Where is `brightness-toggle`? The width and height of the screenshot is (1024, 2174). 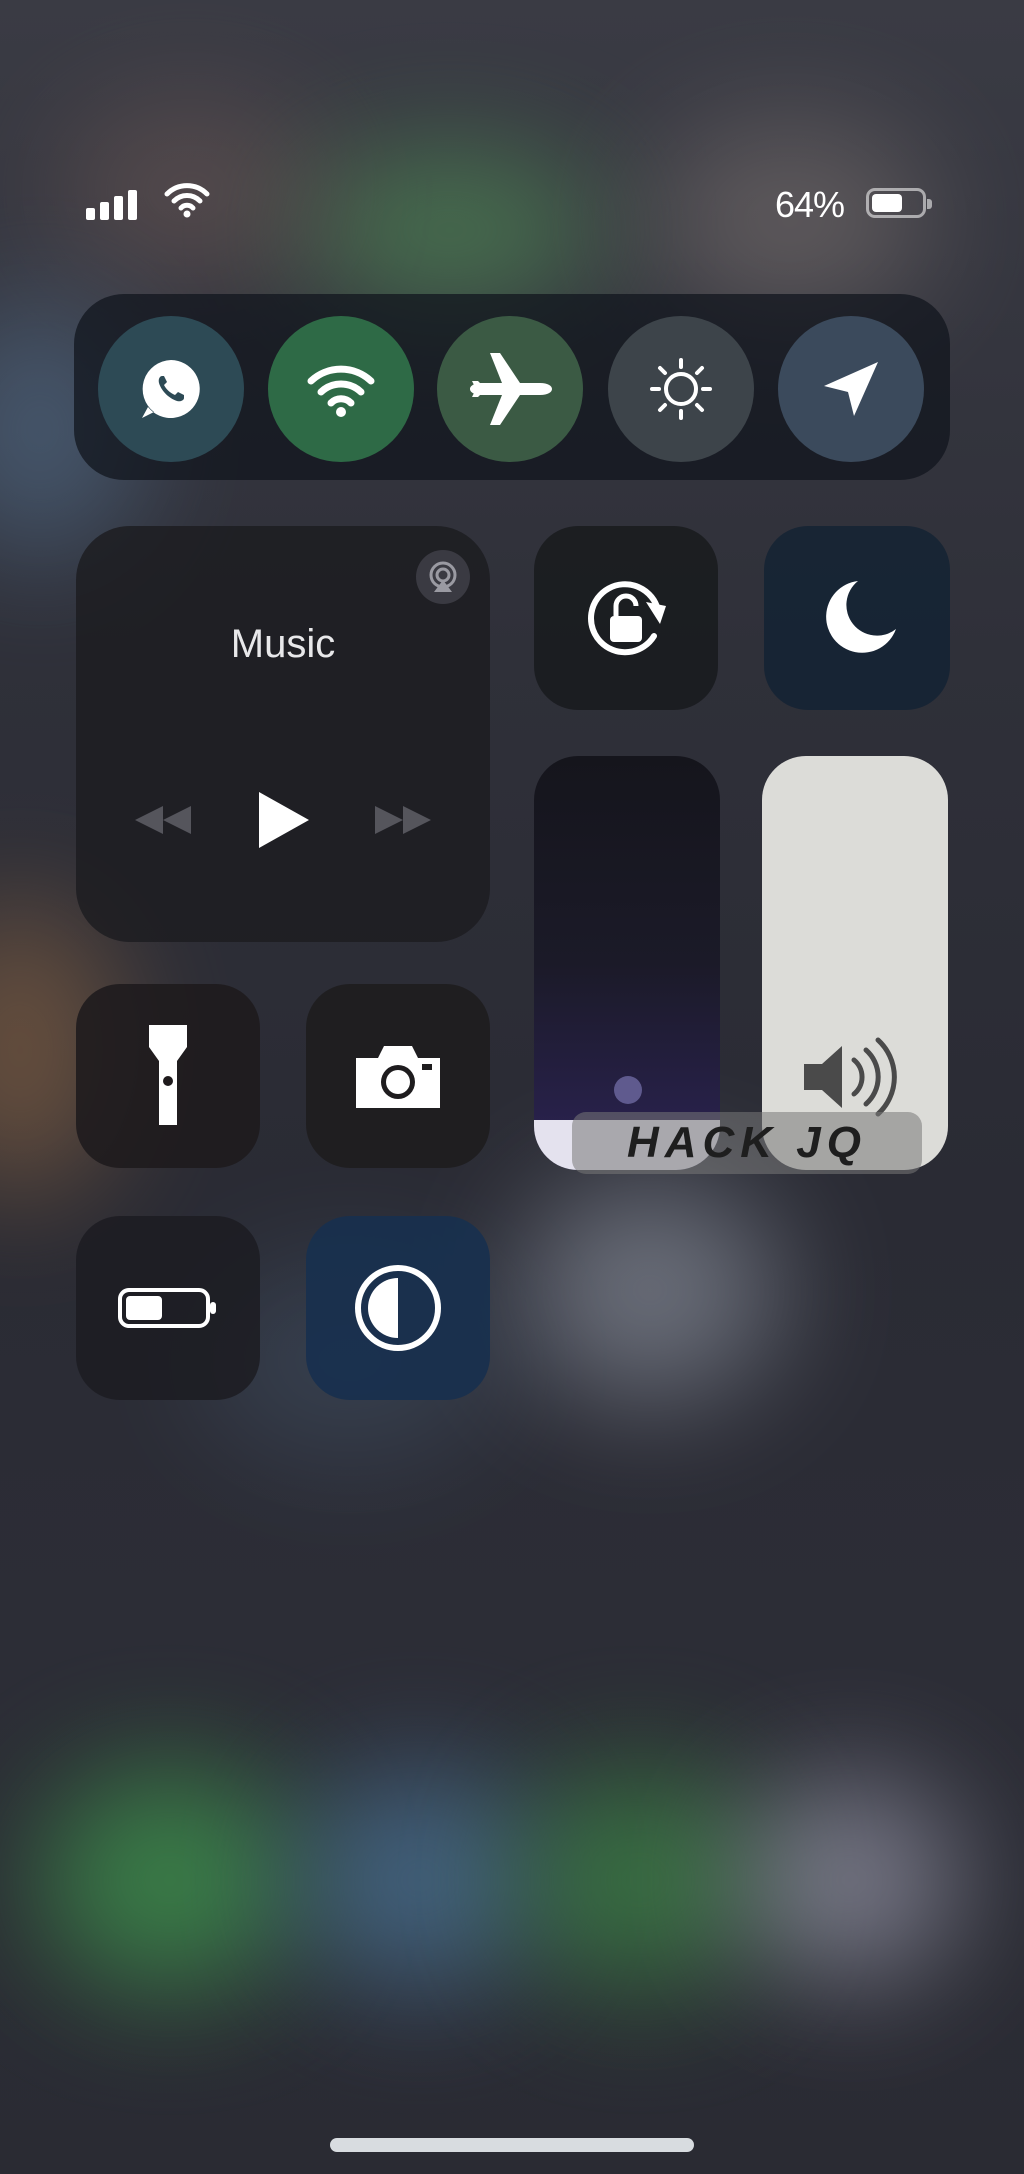
brightness-toggle is located at coordinates (681, 389).